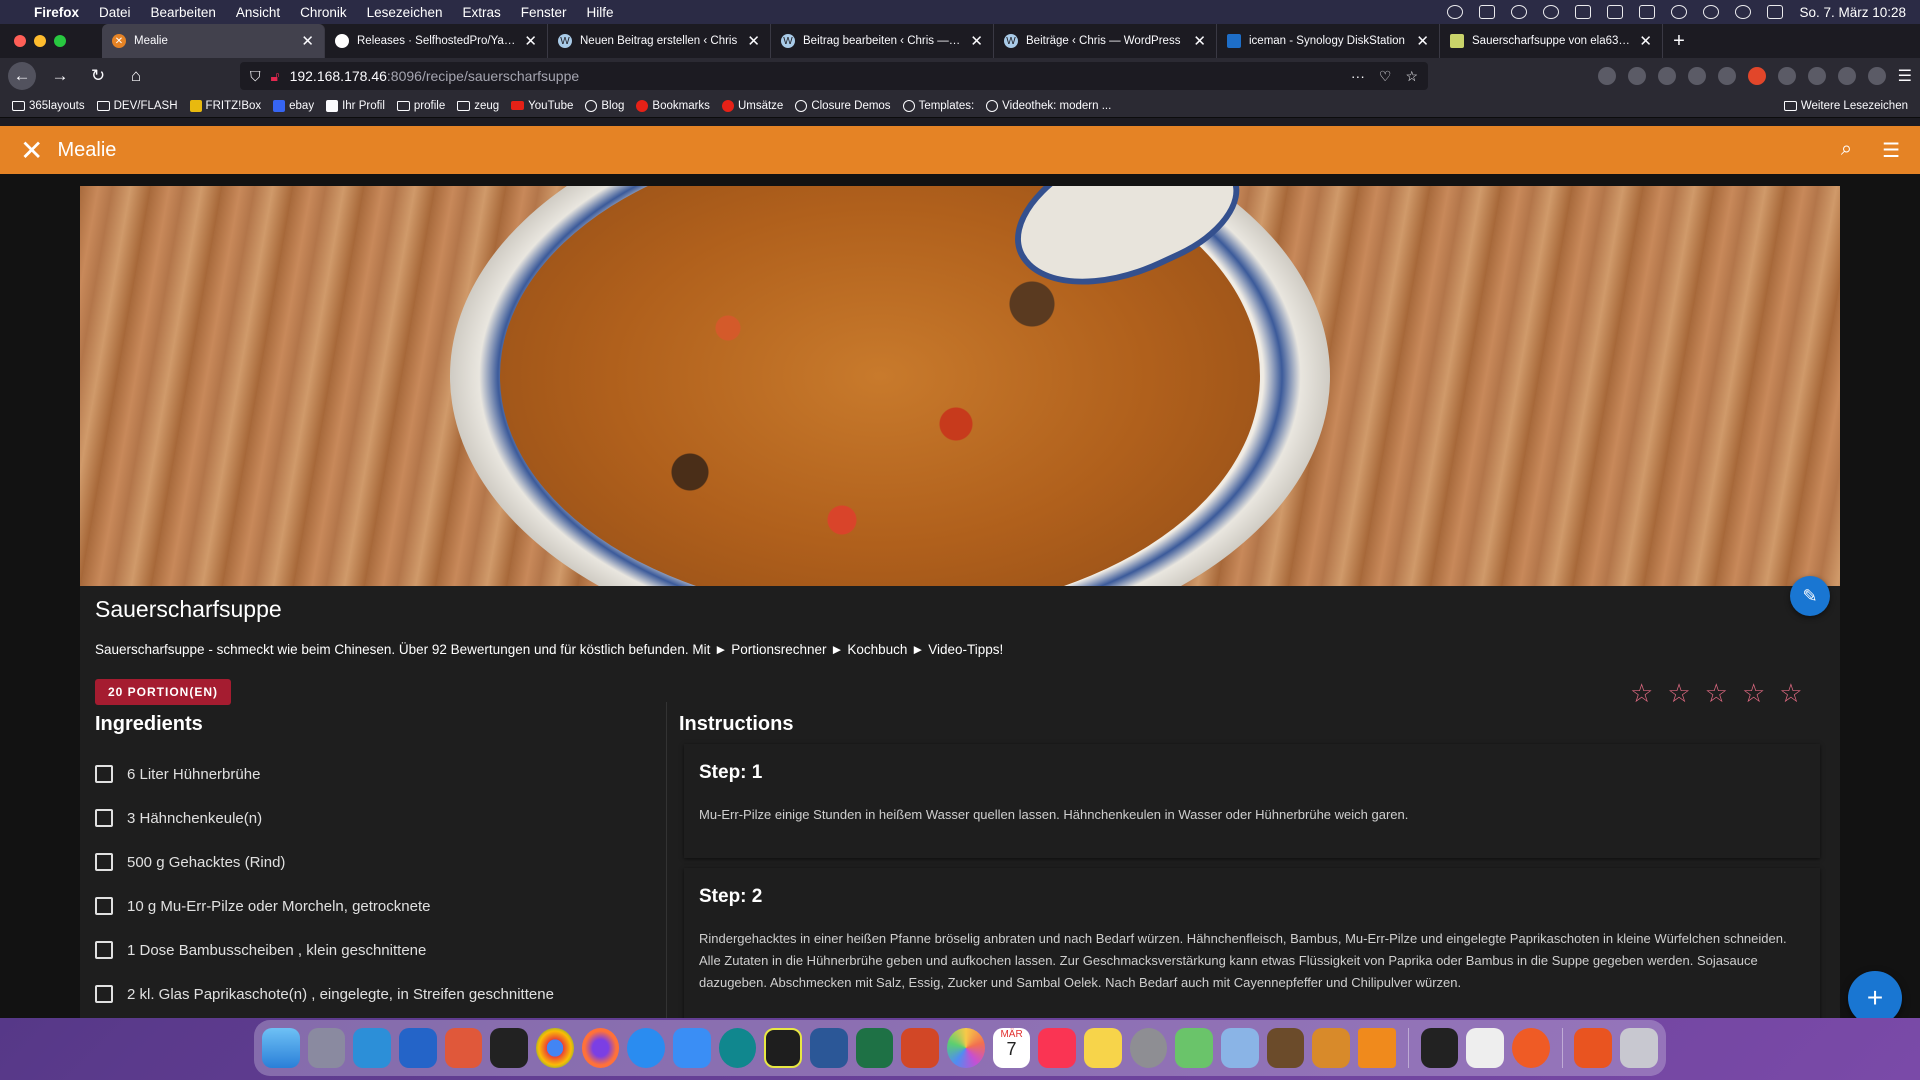 The width and height of the screenshot is (1920, 1080). I want to click on terminal-icon, so click(1439, 1048).